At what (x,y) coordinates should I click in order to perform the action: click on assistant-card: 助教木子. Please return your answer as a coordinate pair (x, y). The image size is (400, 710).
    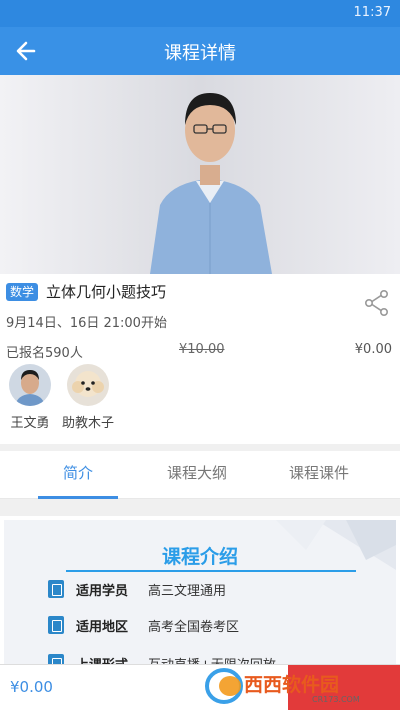
    Looking at the image, I should click on (88, 397).